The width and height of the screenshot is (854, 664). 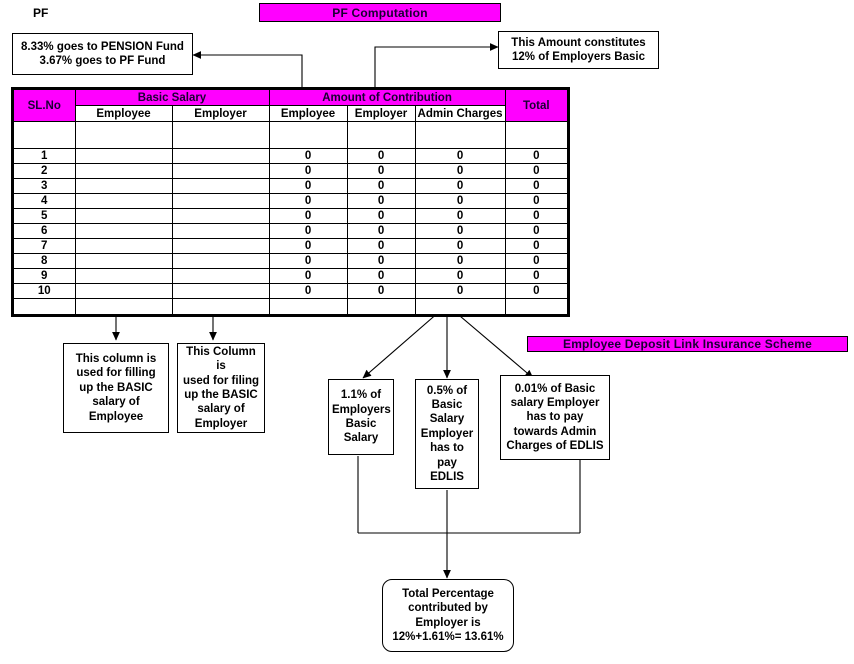 What do you see at coordinates (102, 46) in the screenshot?
I see `note-pension-split-line1: 8.33% goes to PENSION Fund` at bounding box center [102, 46].